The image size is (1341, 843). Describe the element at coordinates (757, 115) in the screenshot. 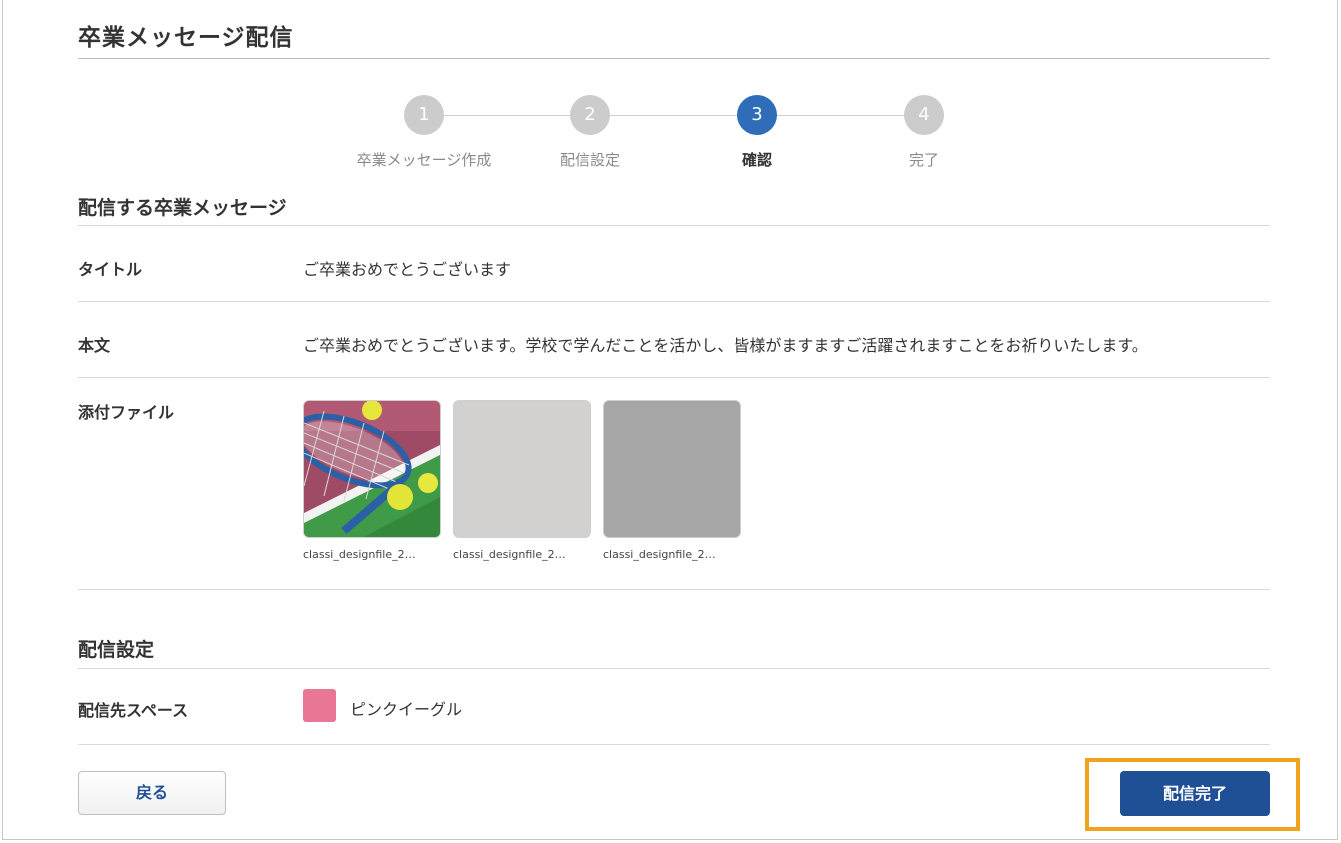

I see `step-3-circle: 3` at that location.